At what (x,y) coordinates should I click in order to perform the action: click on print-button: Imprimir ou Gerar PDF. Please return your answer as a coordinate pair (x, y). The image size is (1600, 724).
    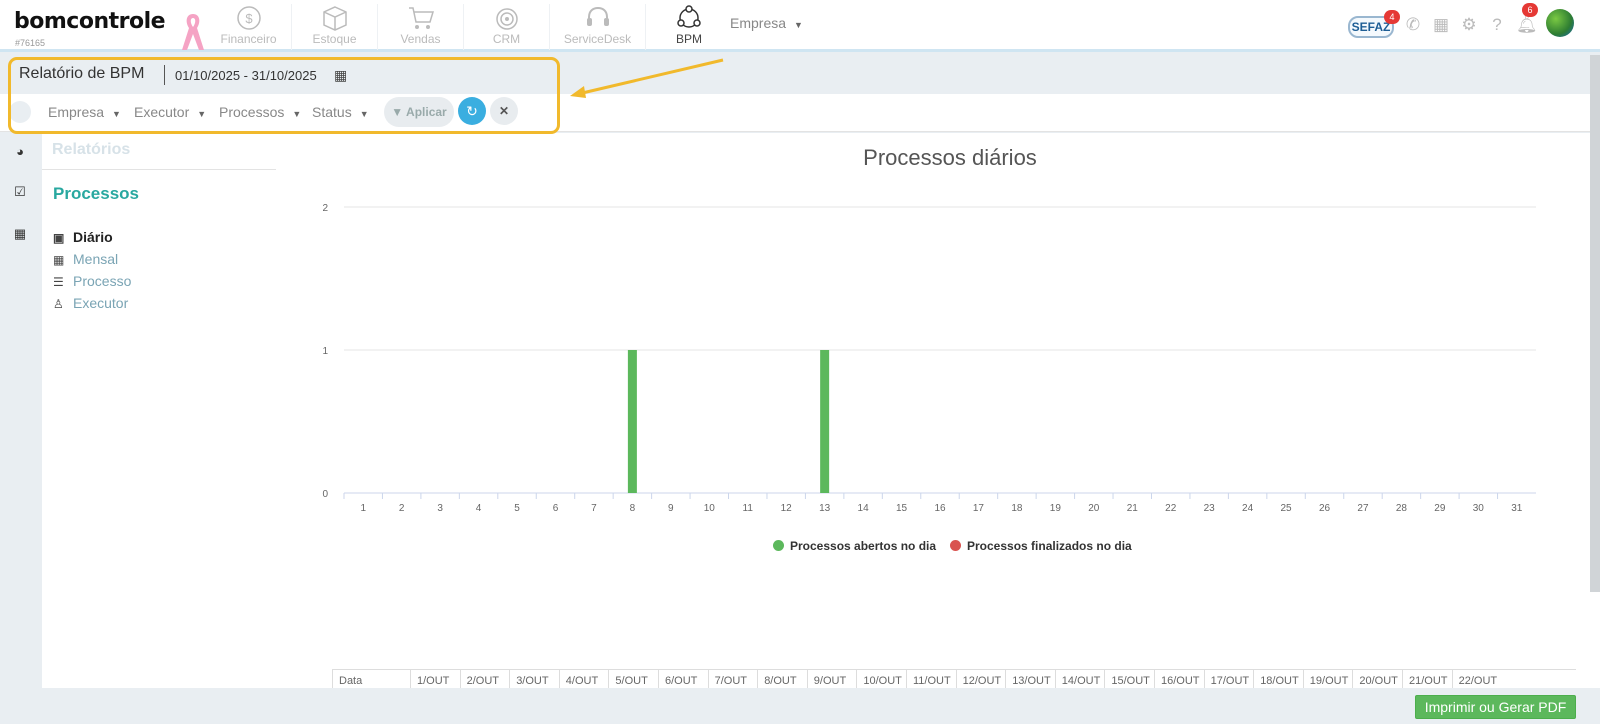
    Looking at the image, I should click on (1495, 707).